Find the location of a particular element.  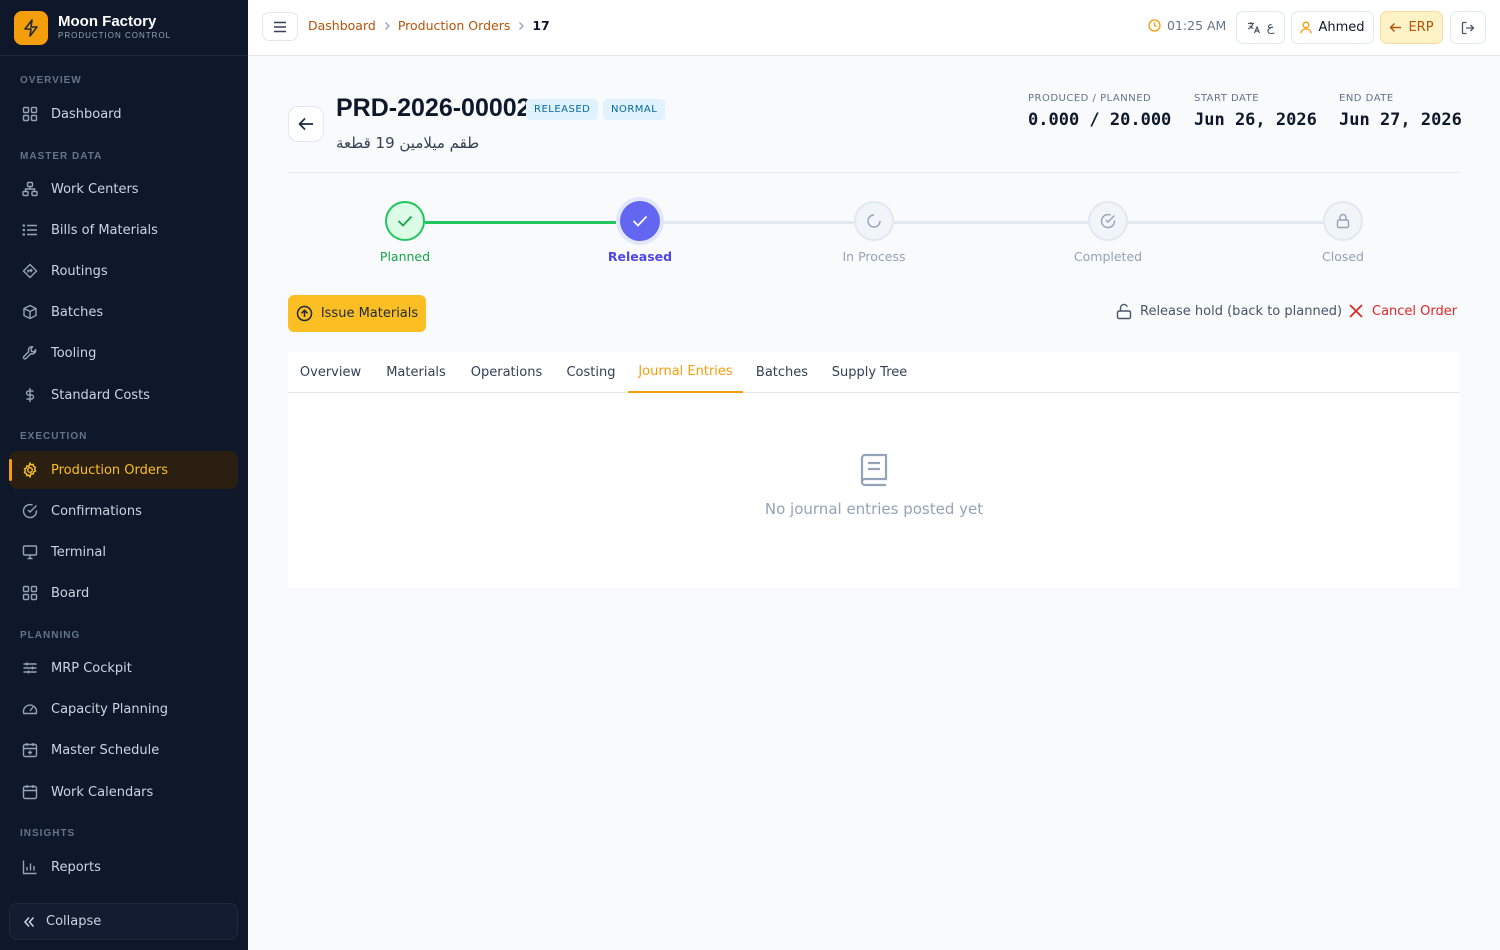

tab-operations: Operations is located at coordinates (506, 372).